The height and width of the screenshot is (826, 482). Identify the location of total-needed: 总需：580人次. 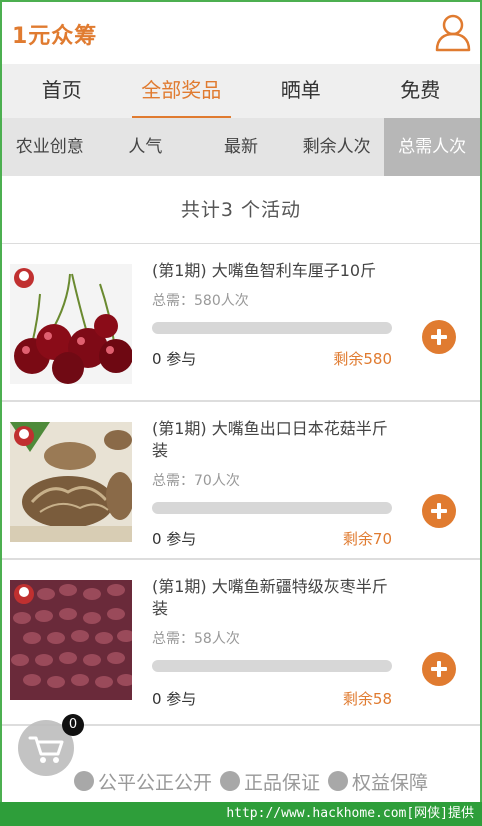
(200, 301).